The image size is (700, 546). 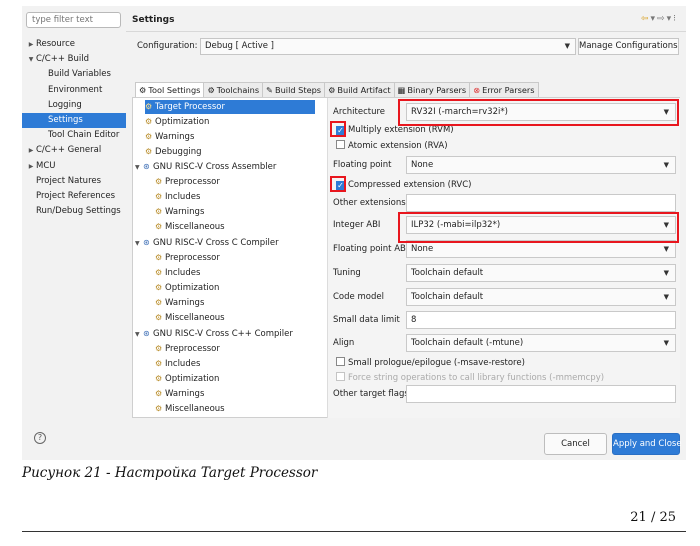 What do you see at coordinates (74, 59) in the screenshot?
I see `nav-item-cpp-build: ▼ C/C++ Build` at bounding box center [74, 59].